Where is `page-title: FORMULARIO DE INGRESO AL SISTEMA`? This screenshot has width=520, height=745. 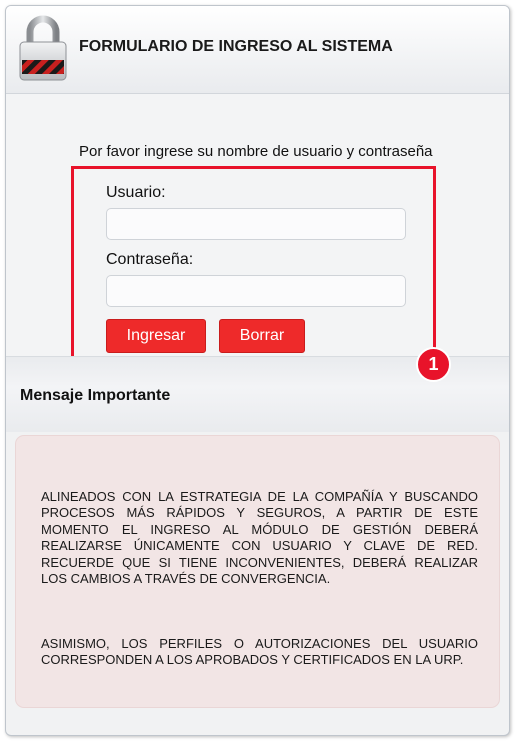 page-title: FORMULARIO DE INGRESO AL SISTEMA is located at coordinates (236, 46).